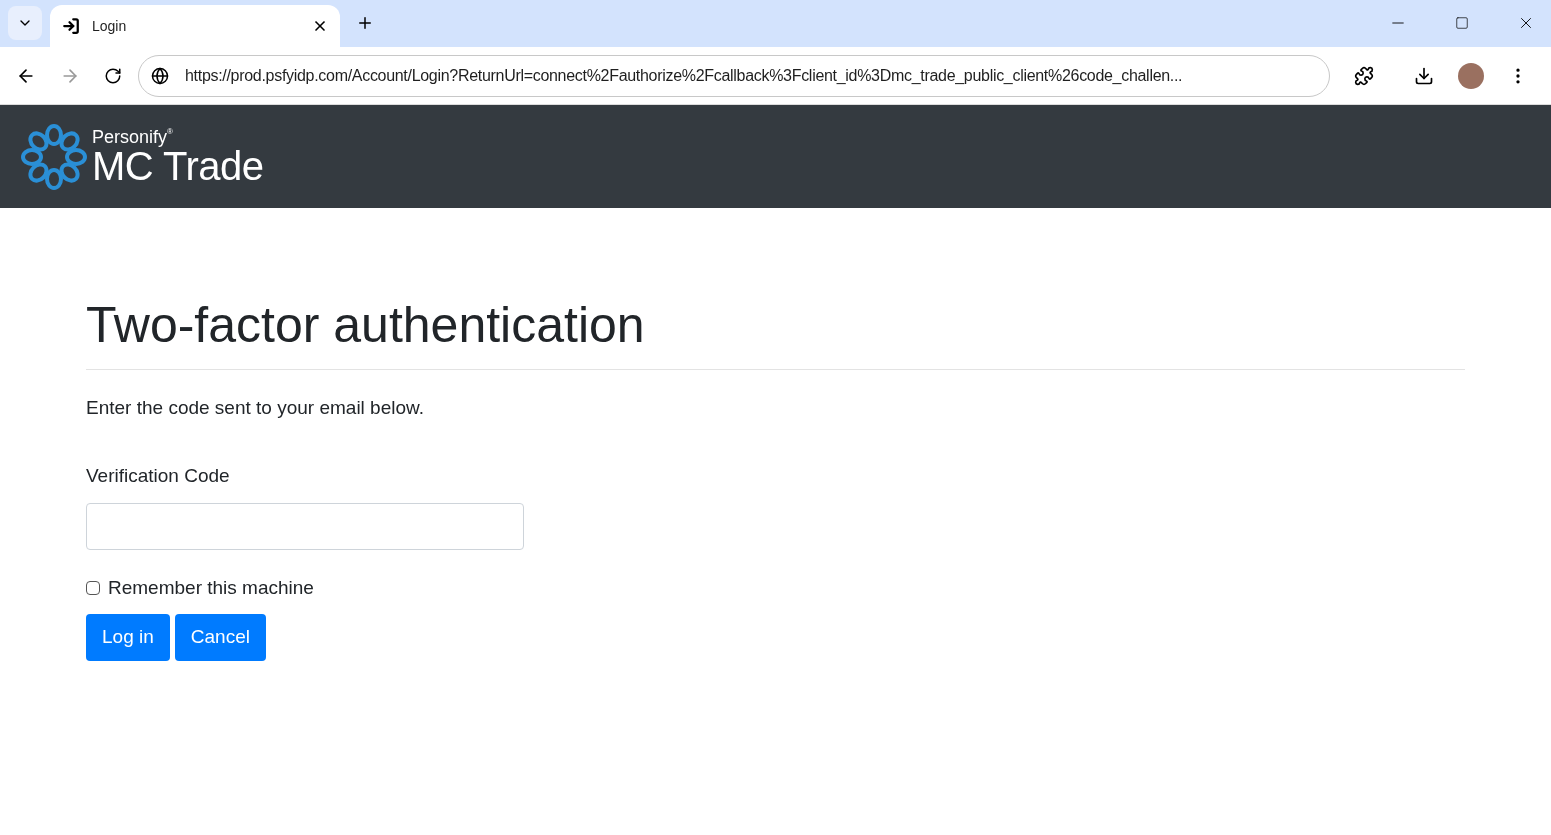 This screenshot has height=835, width=1551. Describe the element at coordinates (113, 75) in the screenshot. I see `reload-icon` at that location.